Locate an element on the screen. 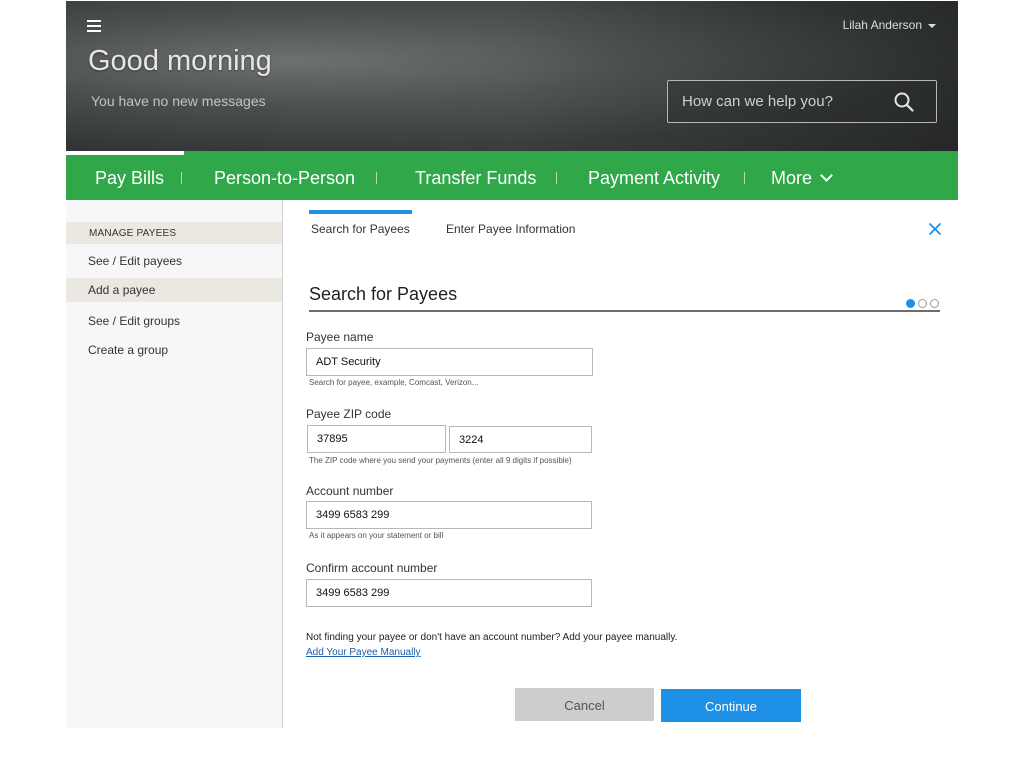 The width and height of the screenshot is (1024, 768). nav-more-label: More is located at coordinates (792, 178).